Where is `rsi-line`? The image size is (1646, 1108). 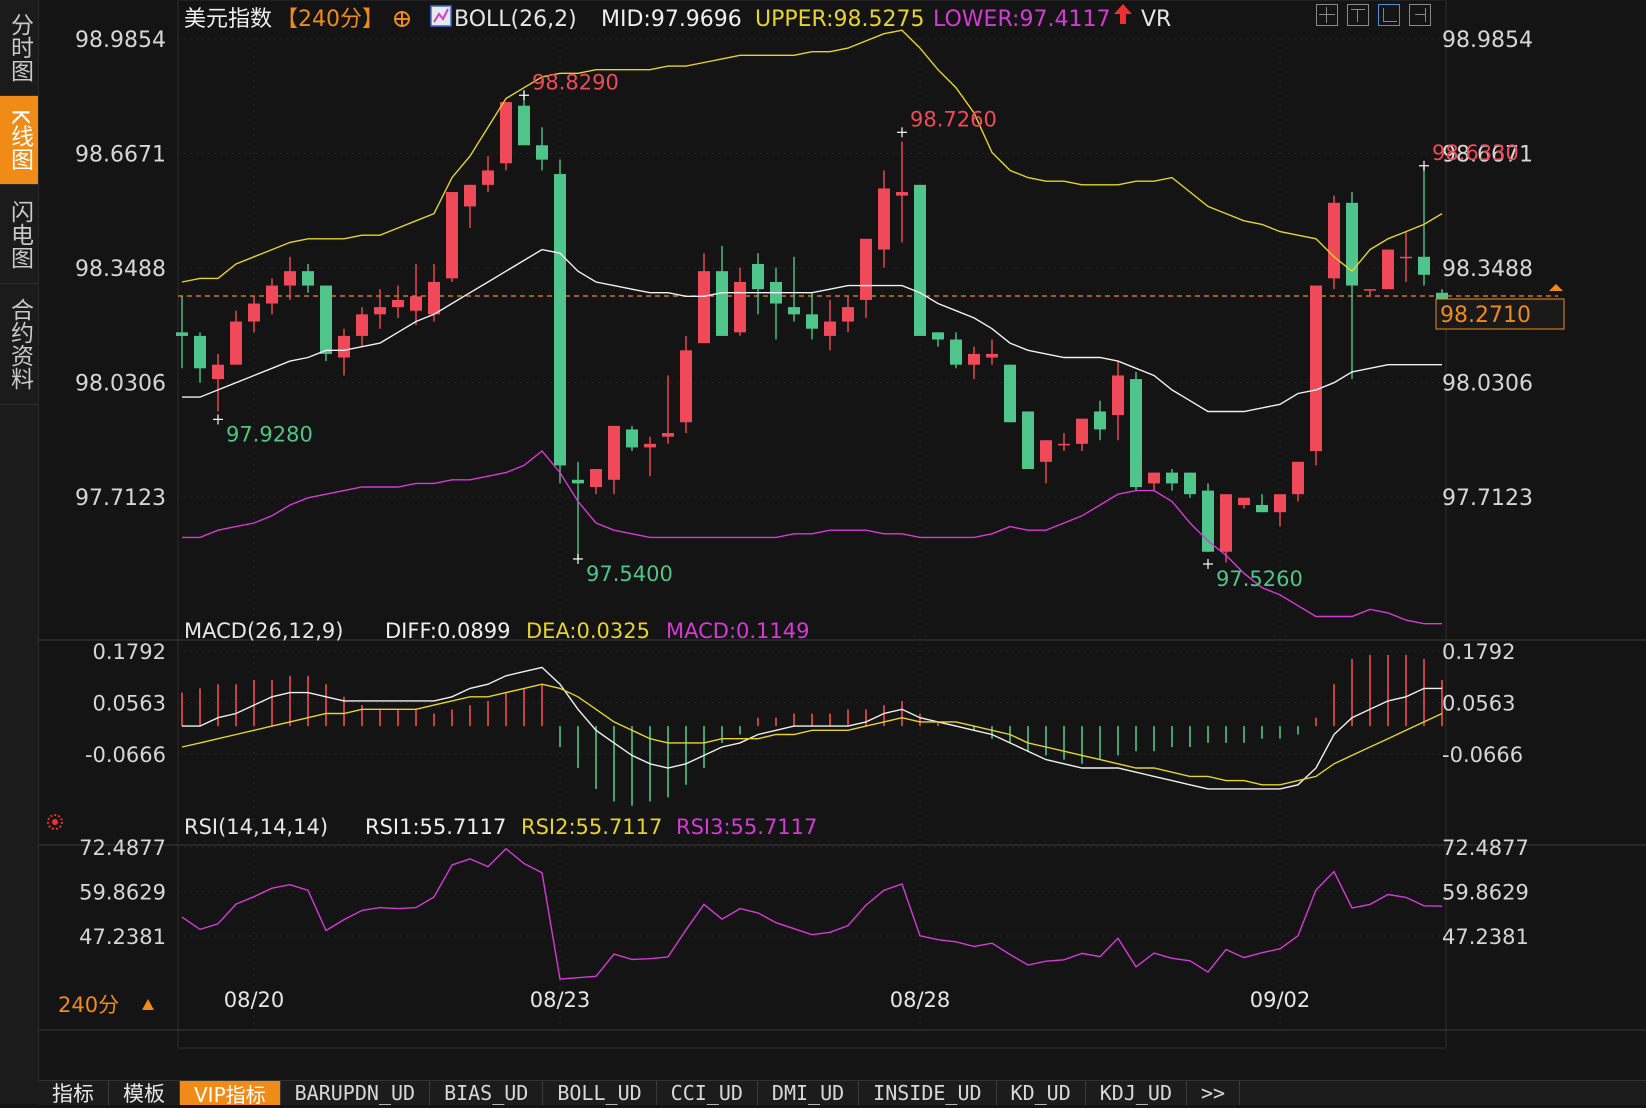
rsi-line is located at coordinates (812, 913).